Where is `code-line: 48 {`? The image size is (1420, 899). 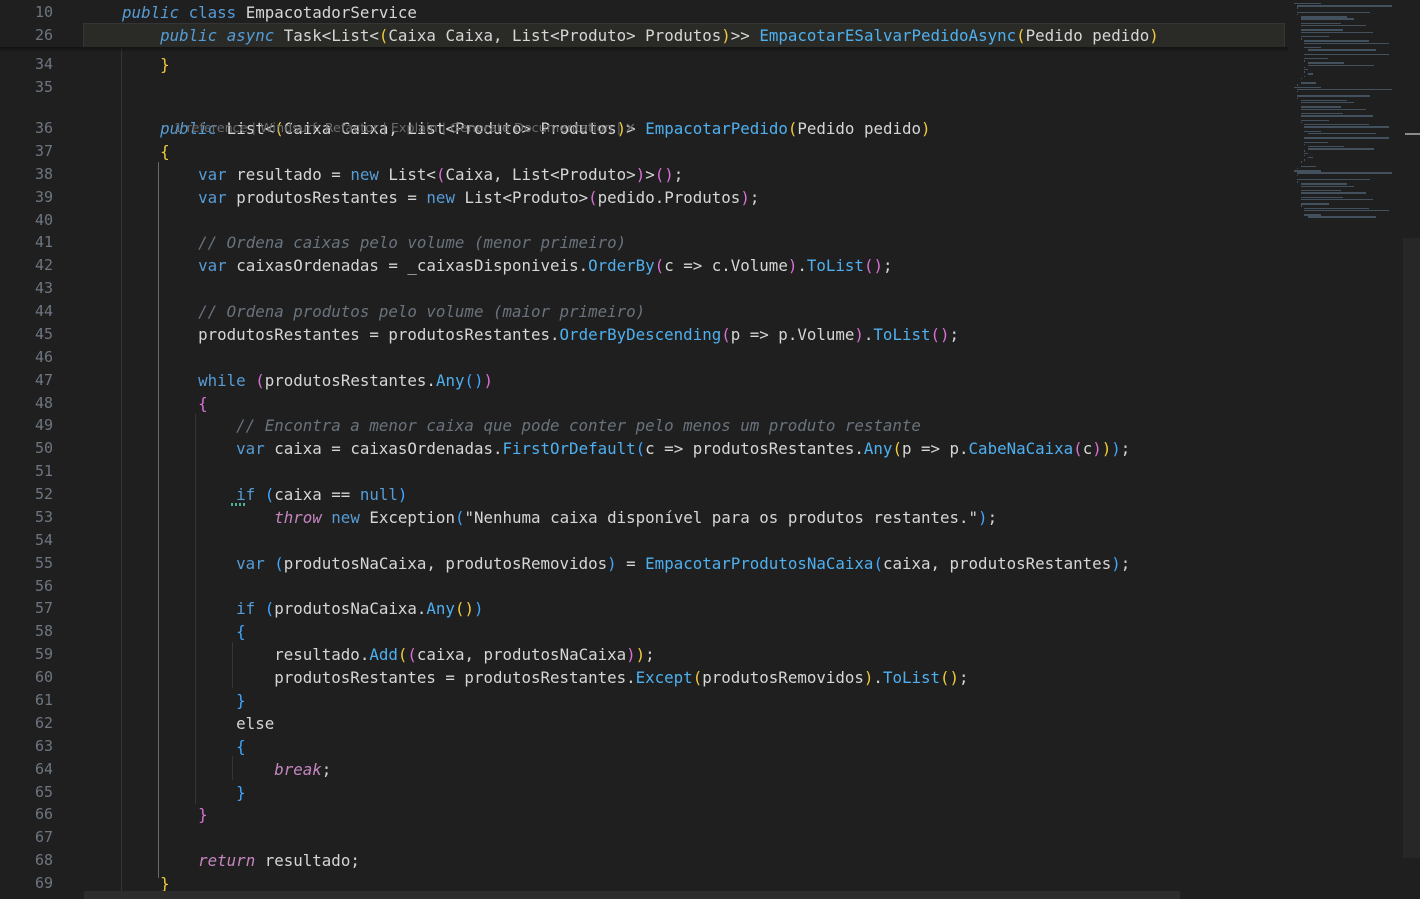
code-line: 48 { is located at coordinates (645, 403).